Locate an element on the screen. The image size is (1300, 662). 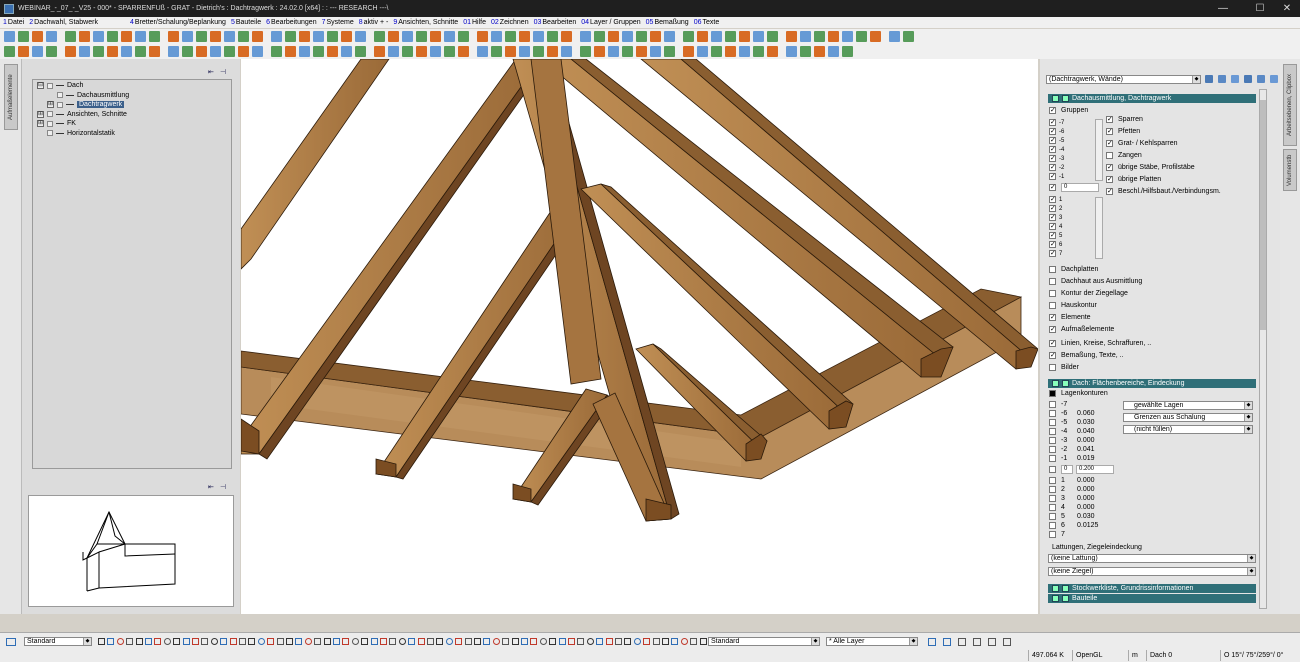
close-button: ✕ is located at coordinates (1286, 8).